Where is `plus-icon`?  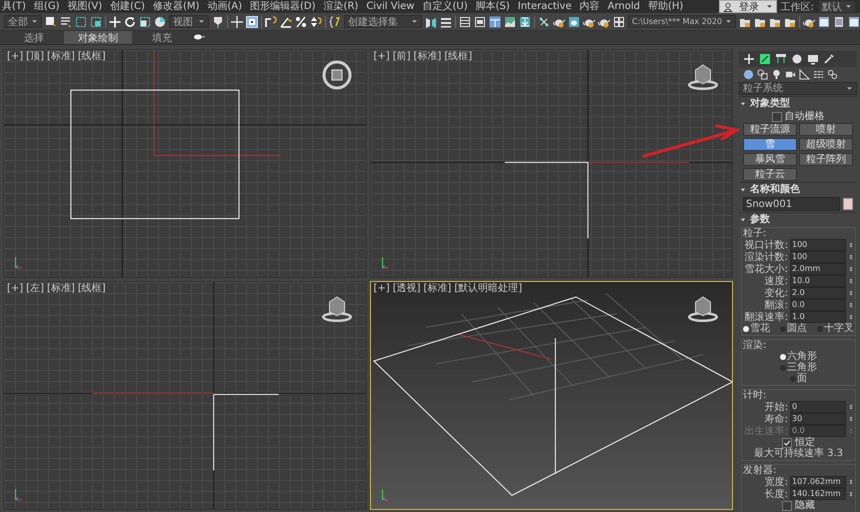 plus-icon is located at coordinates (749, 59).